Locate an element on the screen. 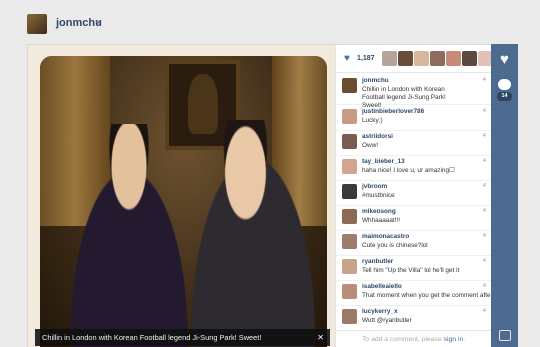  camera-icon is located at coordinates (505, 335).